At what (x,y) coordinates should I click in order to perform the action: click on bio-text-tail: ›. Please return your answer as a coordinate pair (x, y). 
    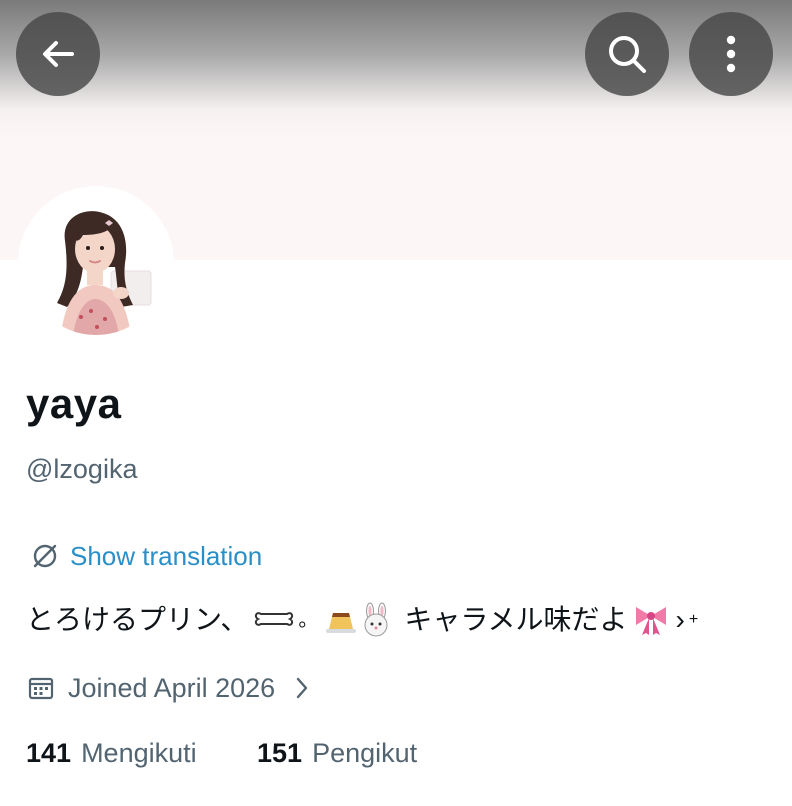
    Looking at the image, I should click on (680, 619).